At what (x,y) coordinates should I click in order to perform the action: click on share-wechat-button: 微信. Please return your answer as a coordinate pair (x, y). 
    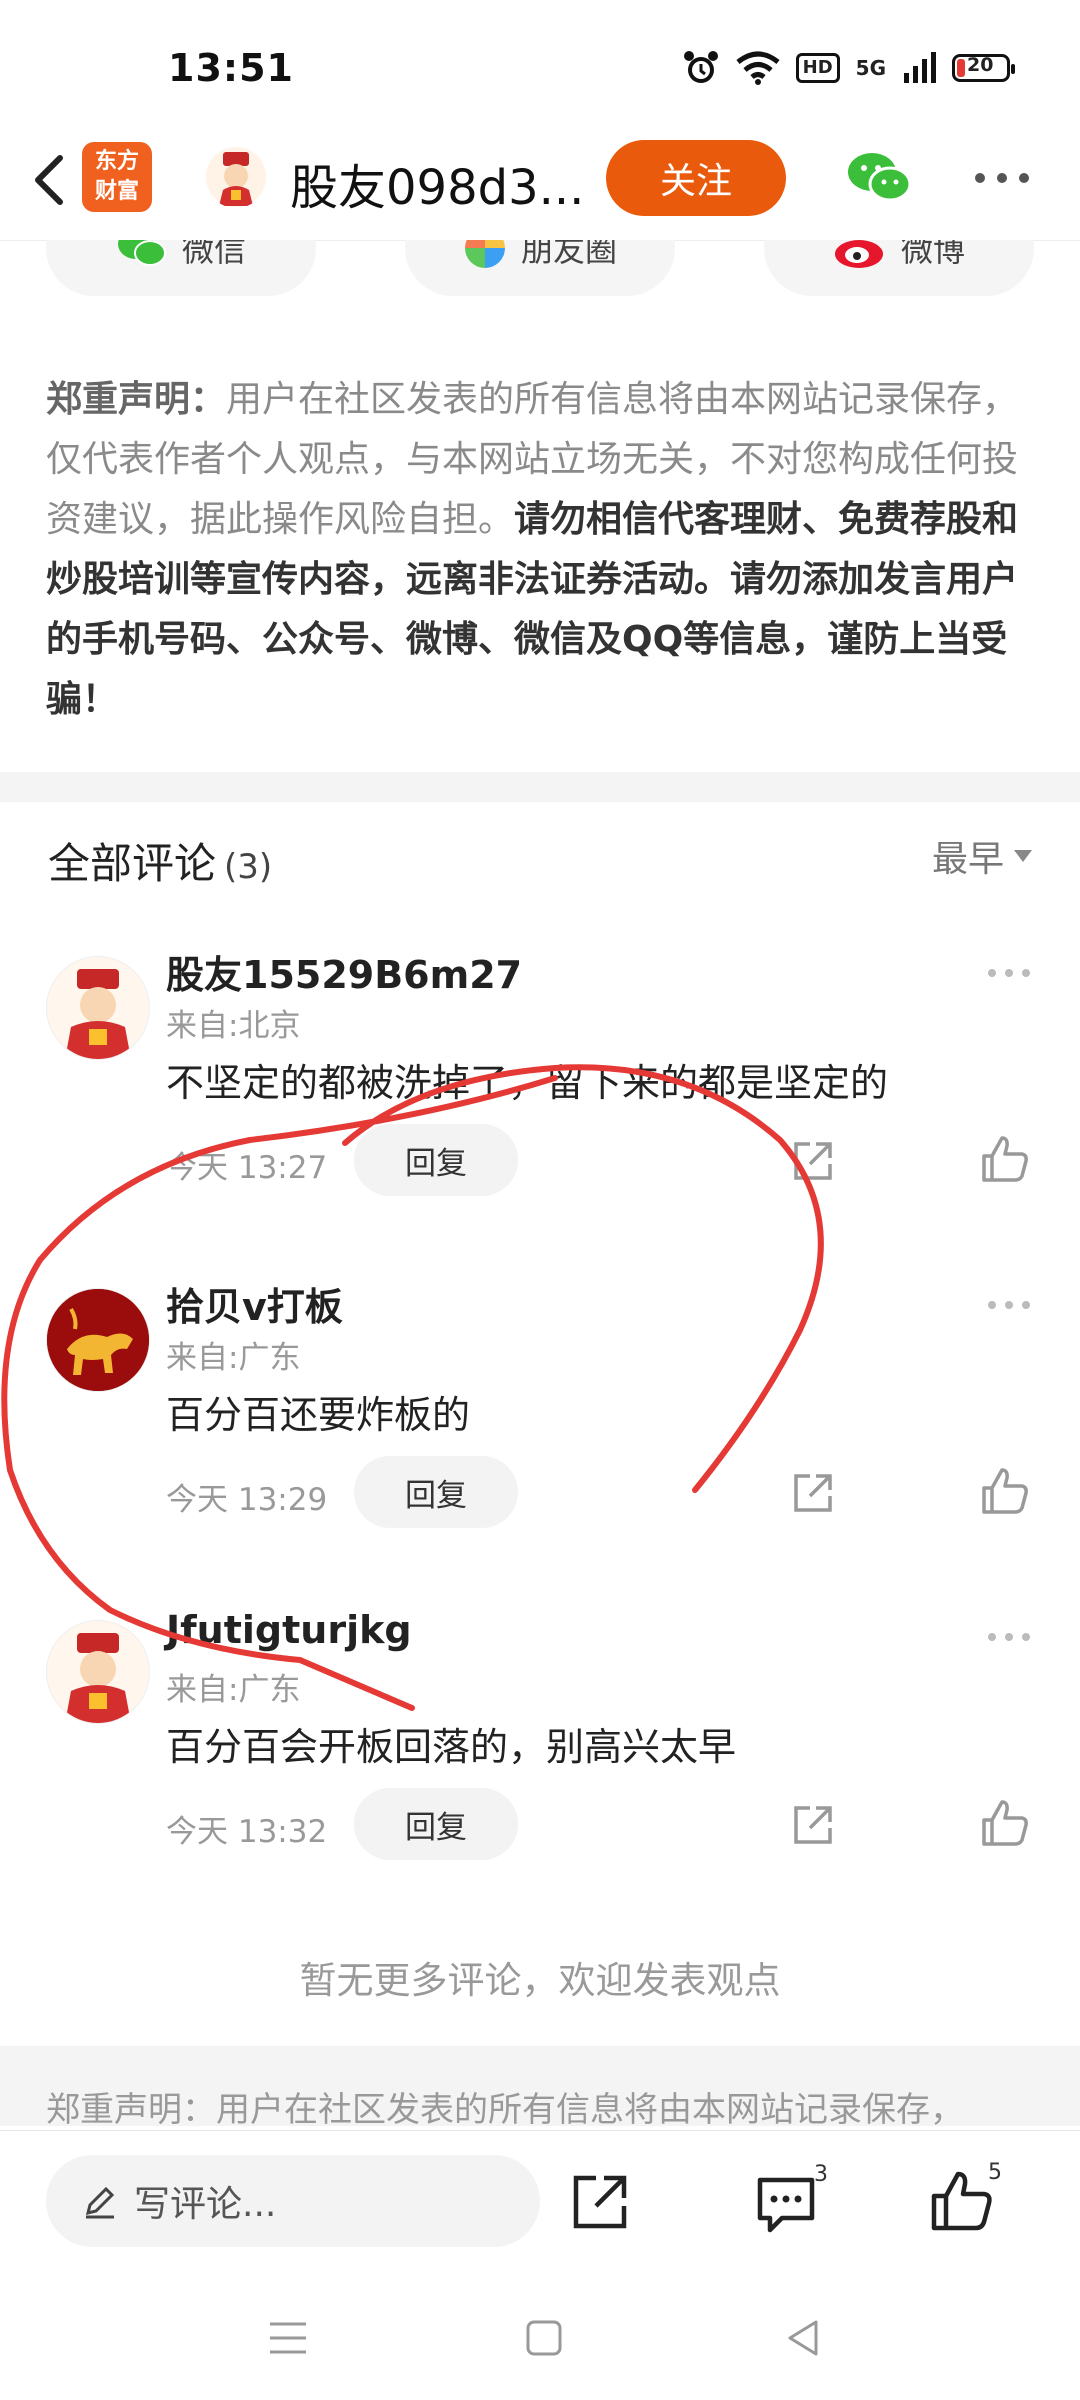
    Looking at the image, I should click on (181, 268).